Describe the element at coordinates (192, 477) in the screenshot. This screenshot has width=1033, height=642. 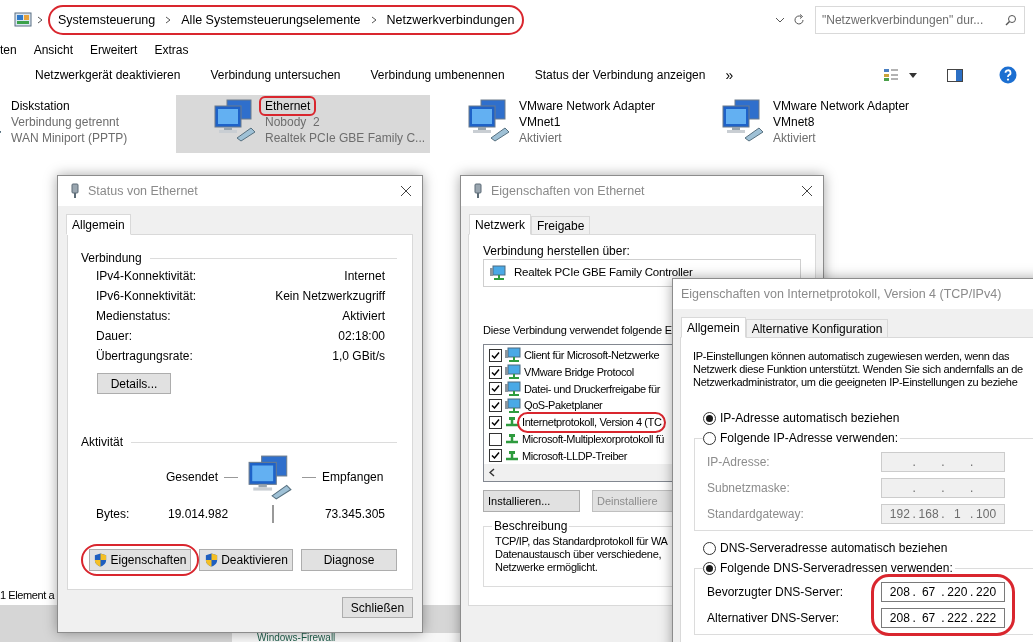
I see `sent-label: Gesendet` at that location.